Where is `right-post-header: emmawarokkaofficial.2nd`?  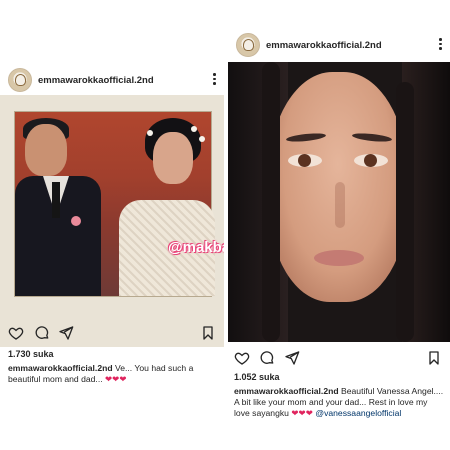 right-post-header: emmawarokkaofficial.2nd is located at coordinates (339, 45).